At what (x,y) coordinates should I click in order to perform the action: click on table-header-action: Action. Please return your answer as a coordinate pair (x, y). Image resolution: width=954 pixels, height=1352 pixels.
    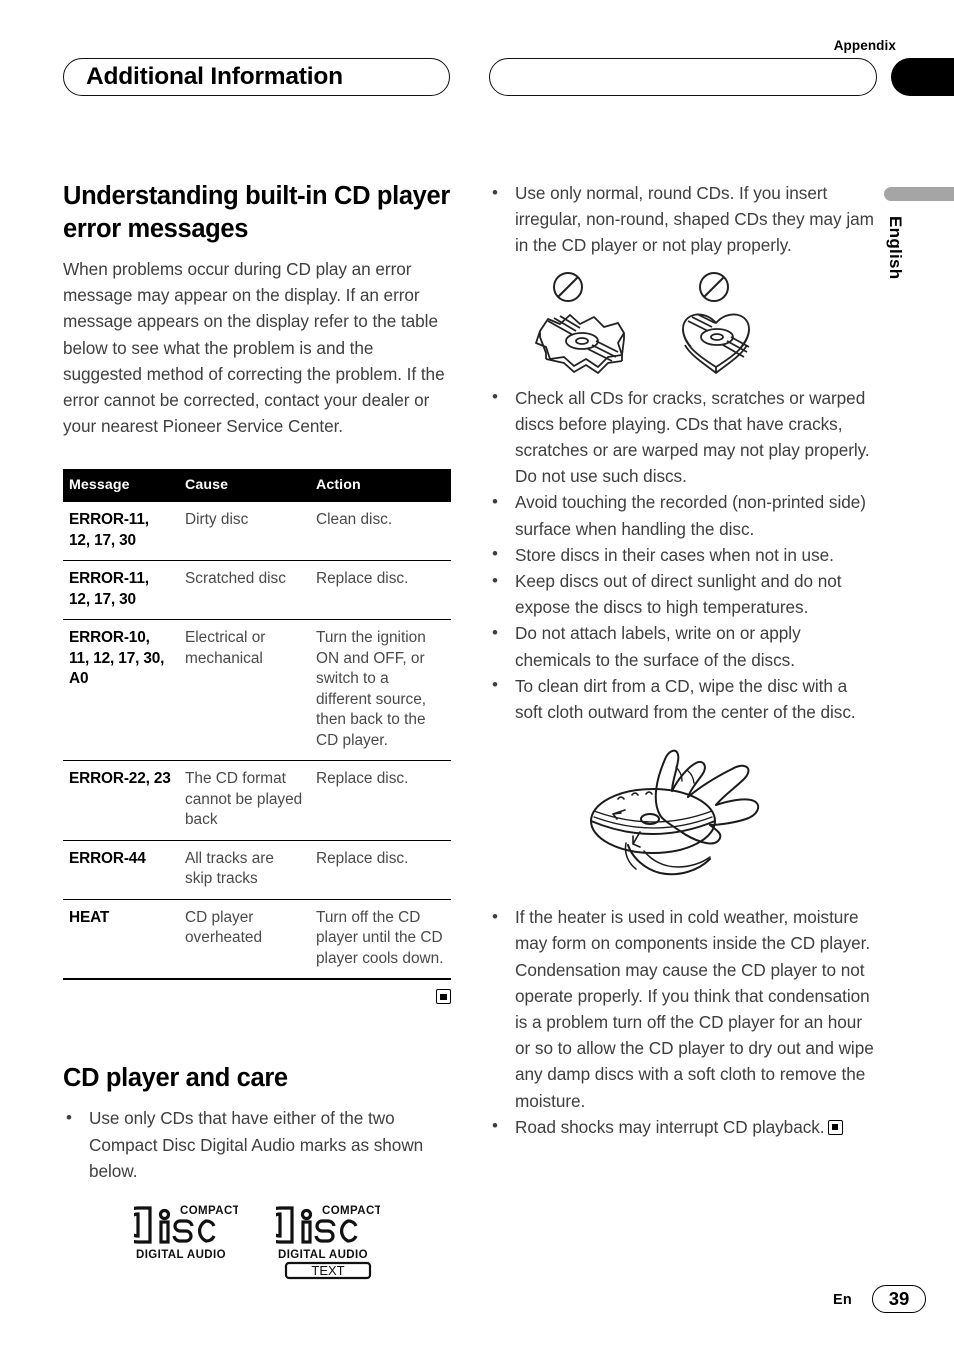
    Looking at the image, I should click on (380, 486).